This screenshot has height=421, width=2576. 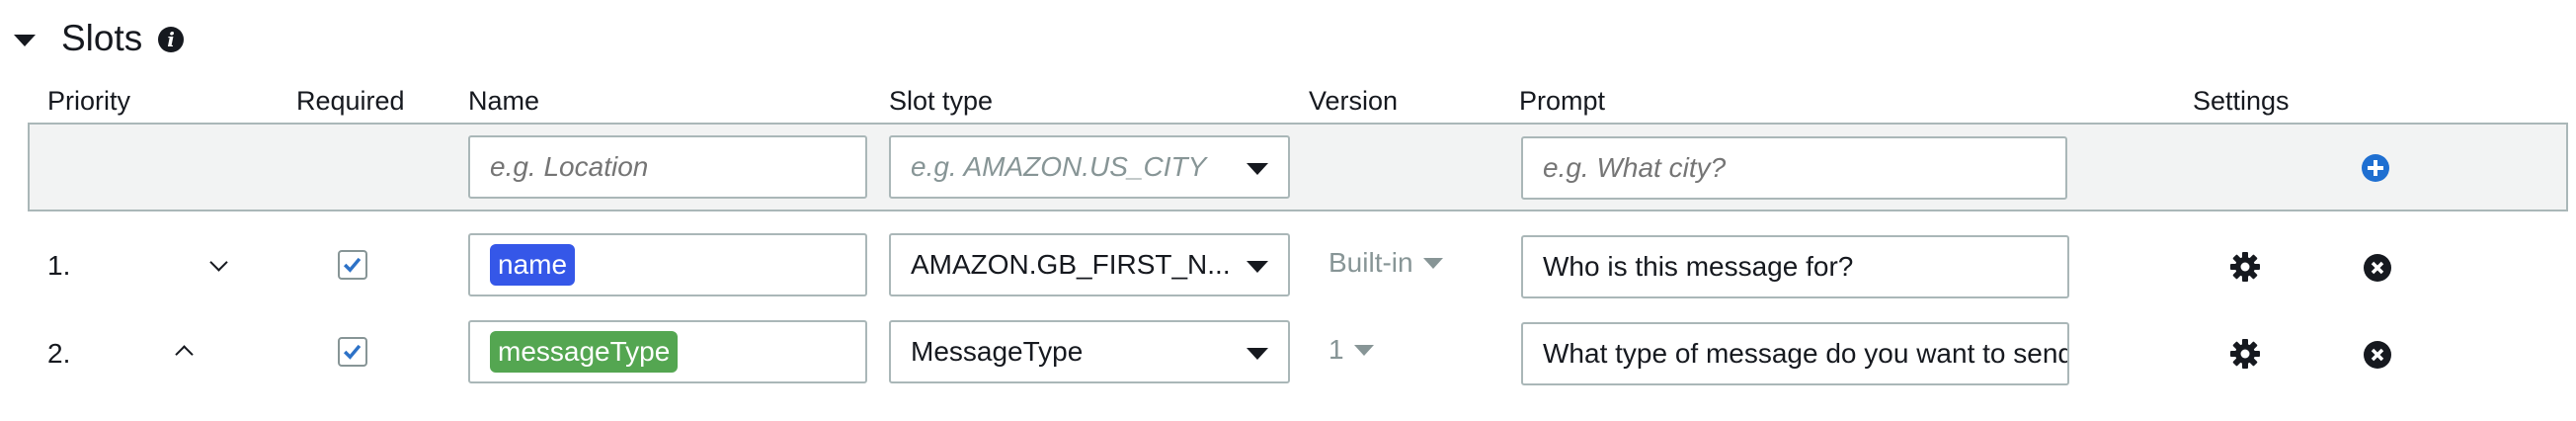 I want to click on column-header-settings: Settings, so click(x=2241, y=101).